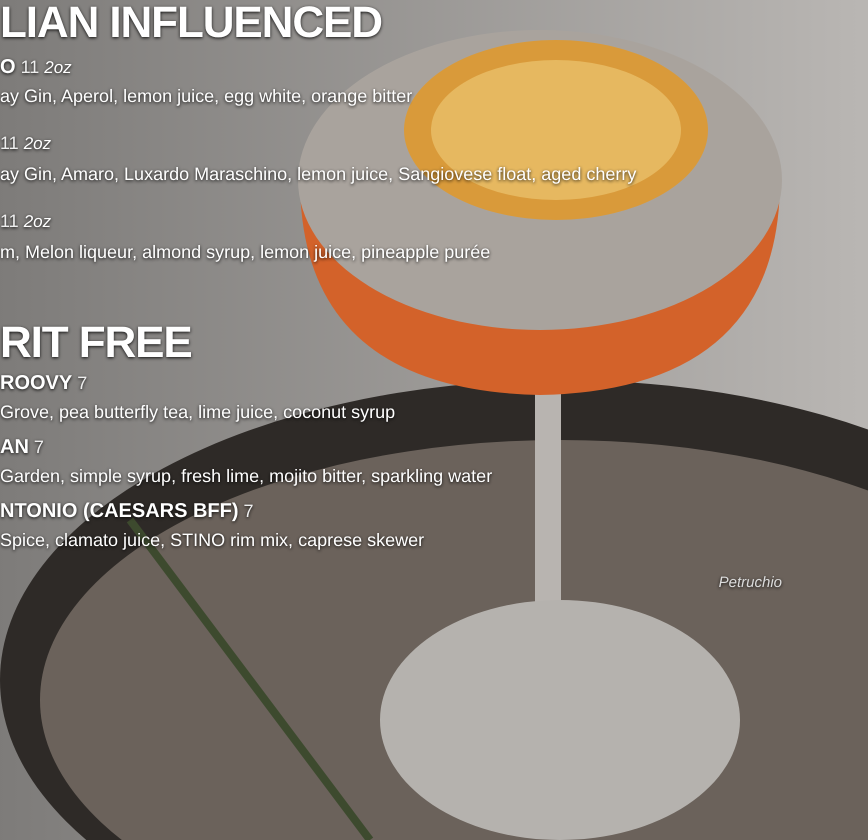 Image resolution: width=868 pixels, height=840 pixels. Describe the element at coordinates (318, 174) in the screenshot. I see `drink-ingredients: ay Gin, Amaro, Luxardo Maraschino, lemon juice, Sangiovese float, aged cherry` at that location.